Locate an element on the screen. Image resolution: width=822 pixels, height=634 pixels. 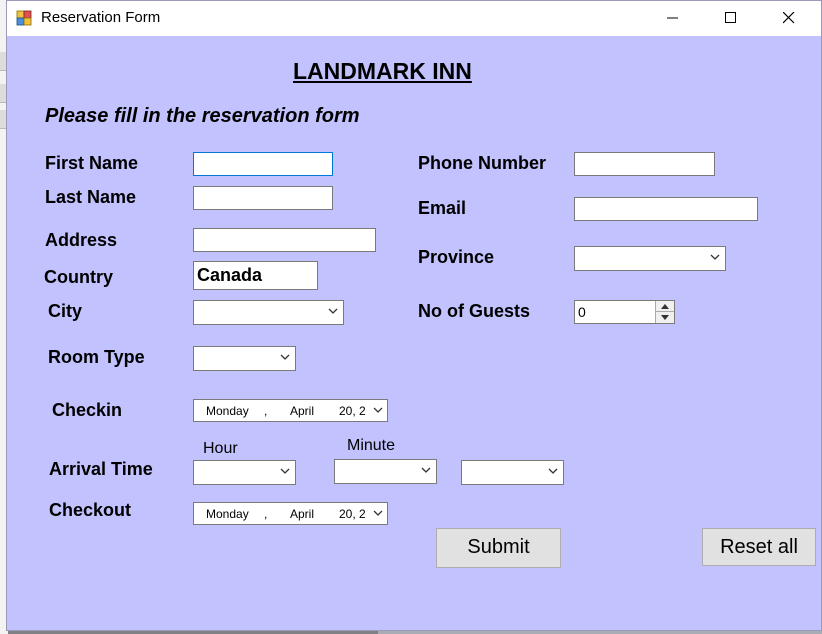
checkout-label: Checkout is located at coordinates (90, 510).